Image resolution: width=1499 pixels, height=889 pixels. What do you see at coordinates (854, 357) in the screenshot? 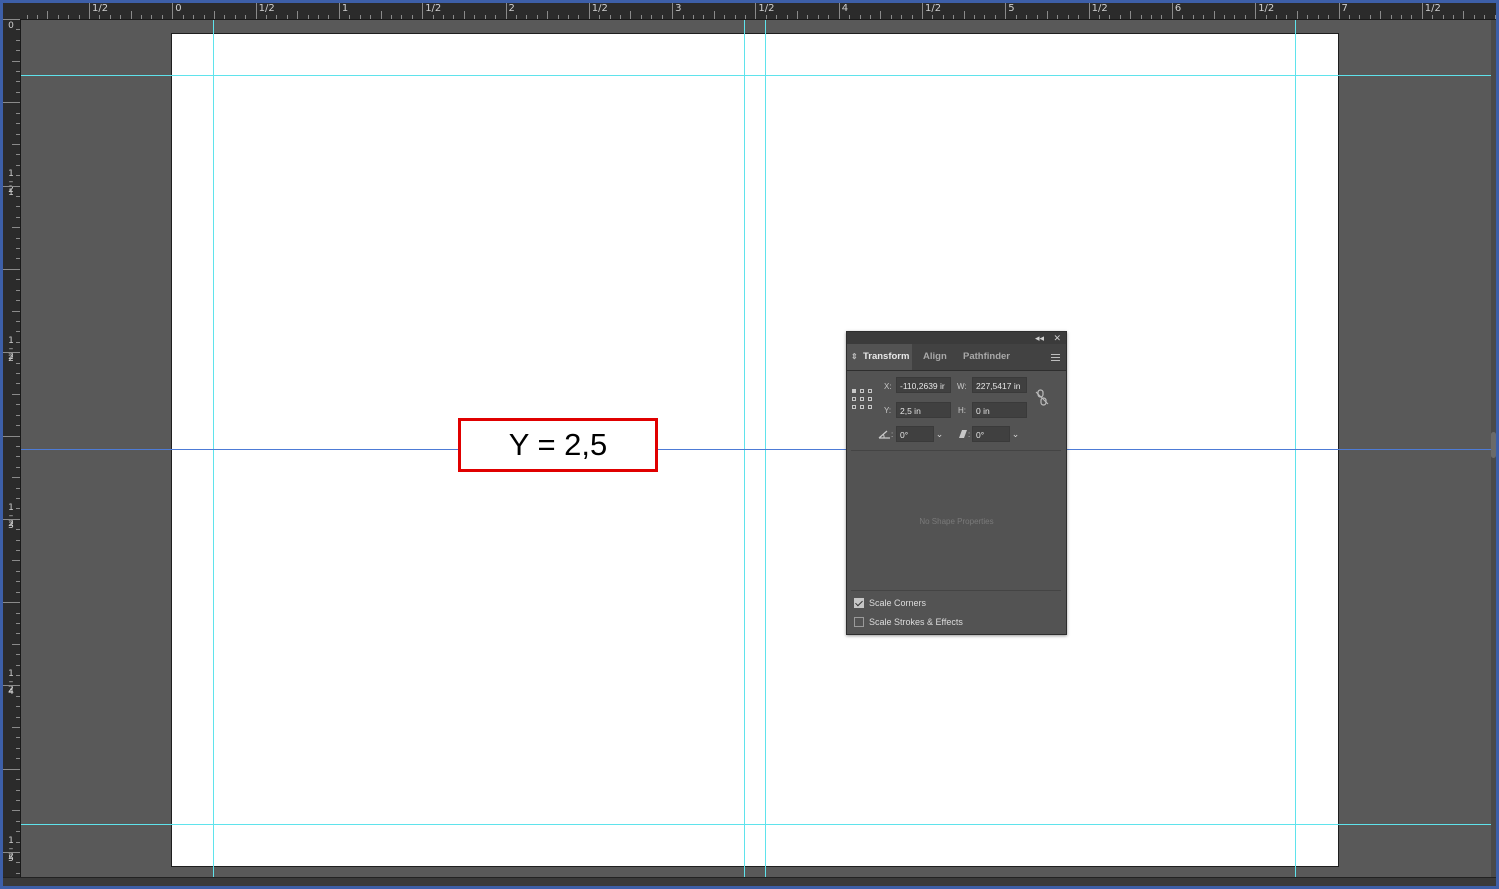
I see `expand-collapse-icon: ⇕` at bounding box center [854, 357].